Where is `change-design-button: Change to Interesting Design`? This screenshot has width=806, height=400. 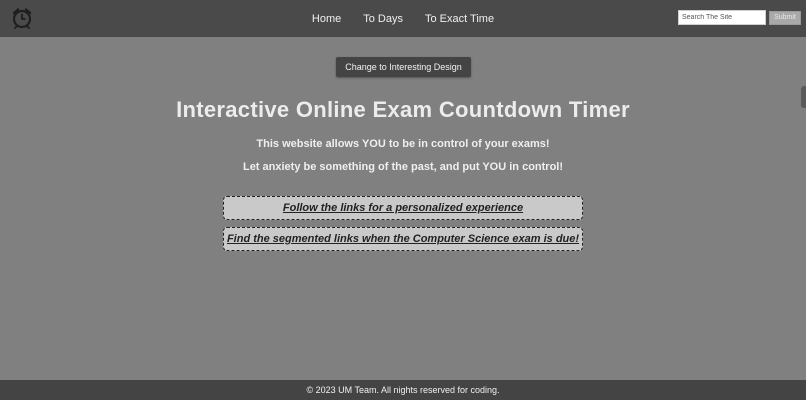
change-design-button: Change to Interesting Design is located at coordinates (403, 67).